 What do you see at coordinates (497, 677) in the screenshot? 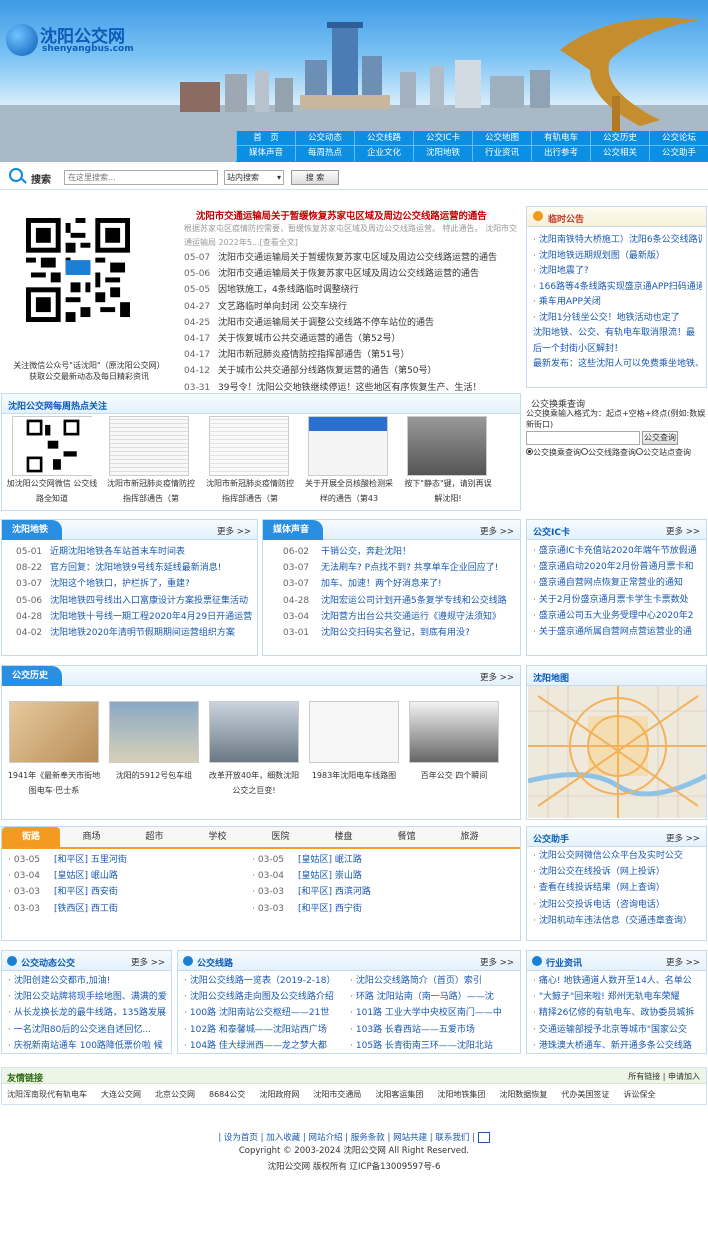
I see `history-more-link: 更多 >>` at bounding box center [497, 677].